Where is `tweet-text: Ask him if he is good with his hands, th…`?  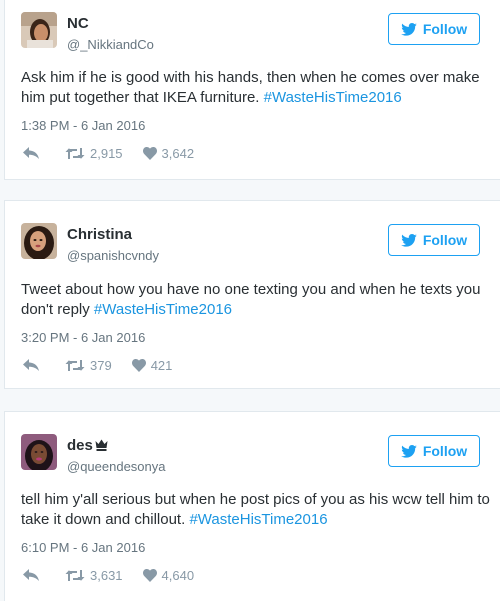 tweet-text: Ask him if he is good with his hands, th… is located at coordinates (256, 88).